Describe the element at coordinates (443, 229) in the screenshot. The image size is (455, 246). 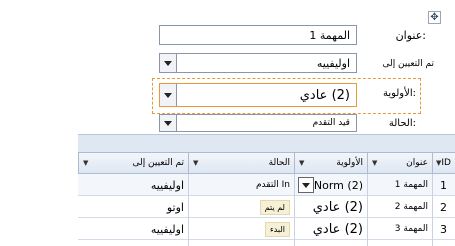
I see `cell-id: 3` at that location.